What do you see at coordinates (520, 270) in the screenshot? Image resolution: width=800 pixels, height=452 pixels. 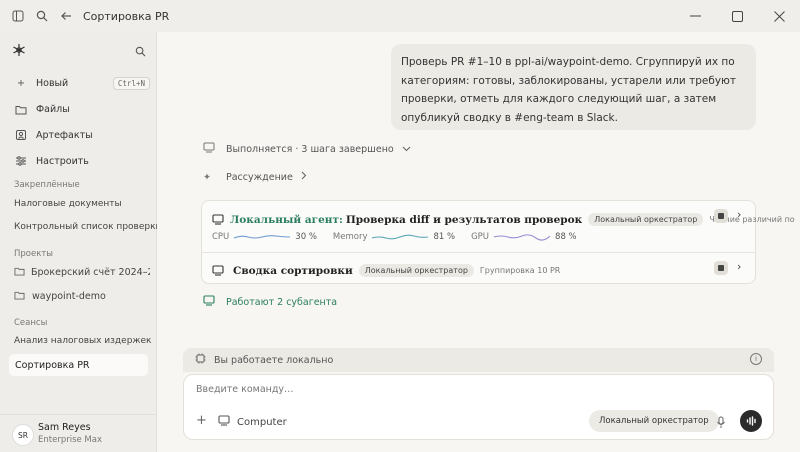 I see `task-detail: Группировка 10 PR` at bounding box center [520, 270].